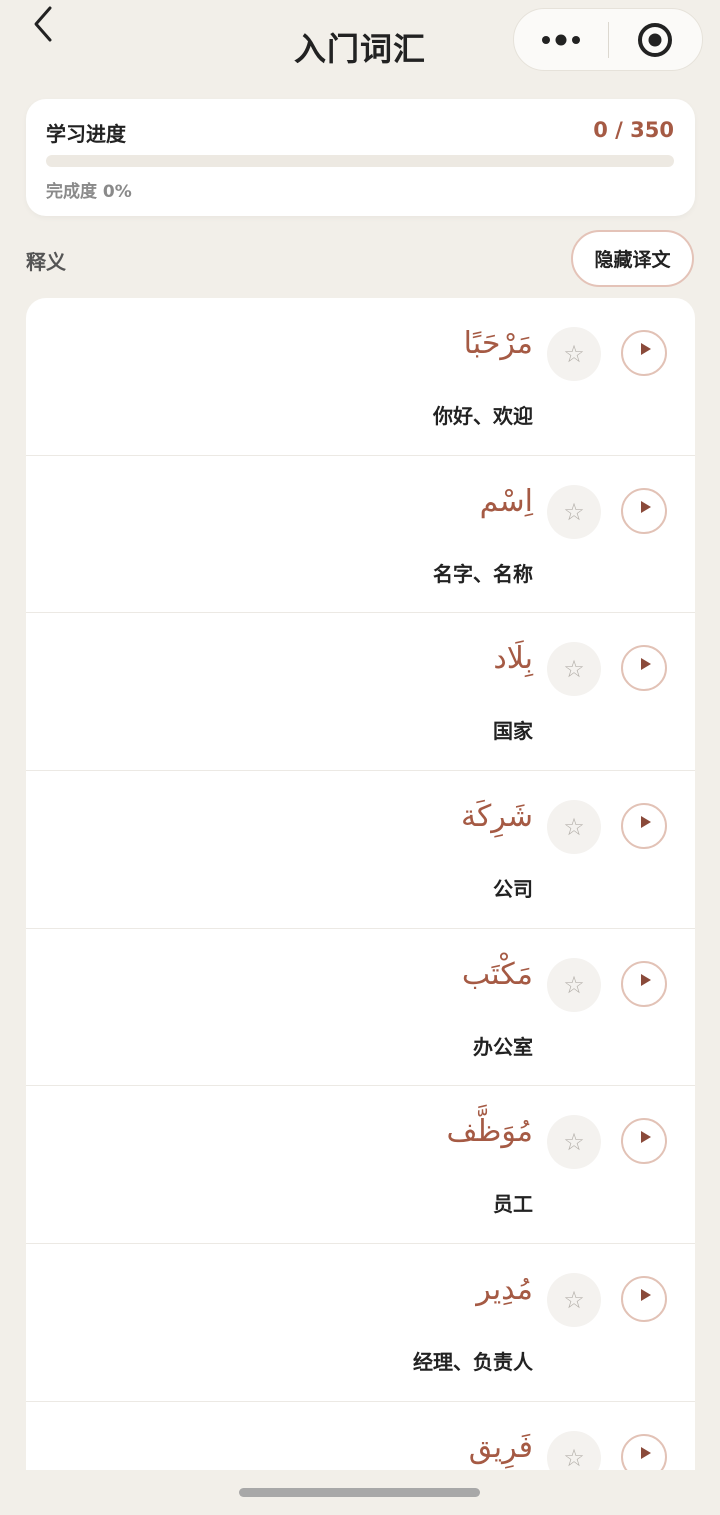 The width and height of the screenshot is (720, 1515). I want to click on word-meaning: 公司, so click(513, 889).